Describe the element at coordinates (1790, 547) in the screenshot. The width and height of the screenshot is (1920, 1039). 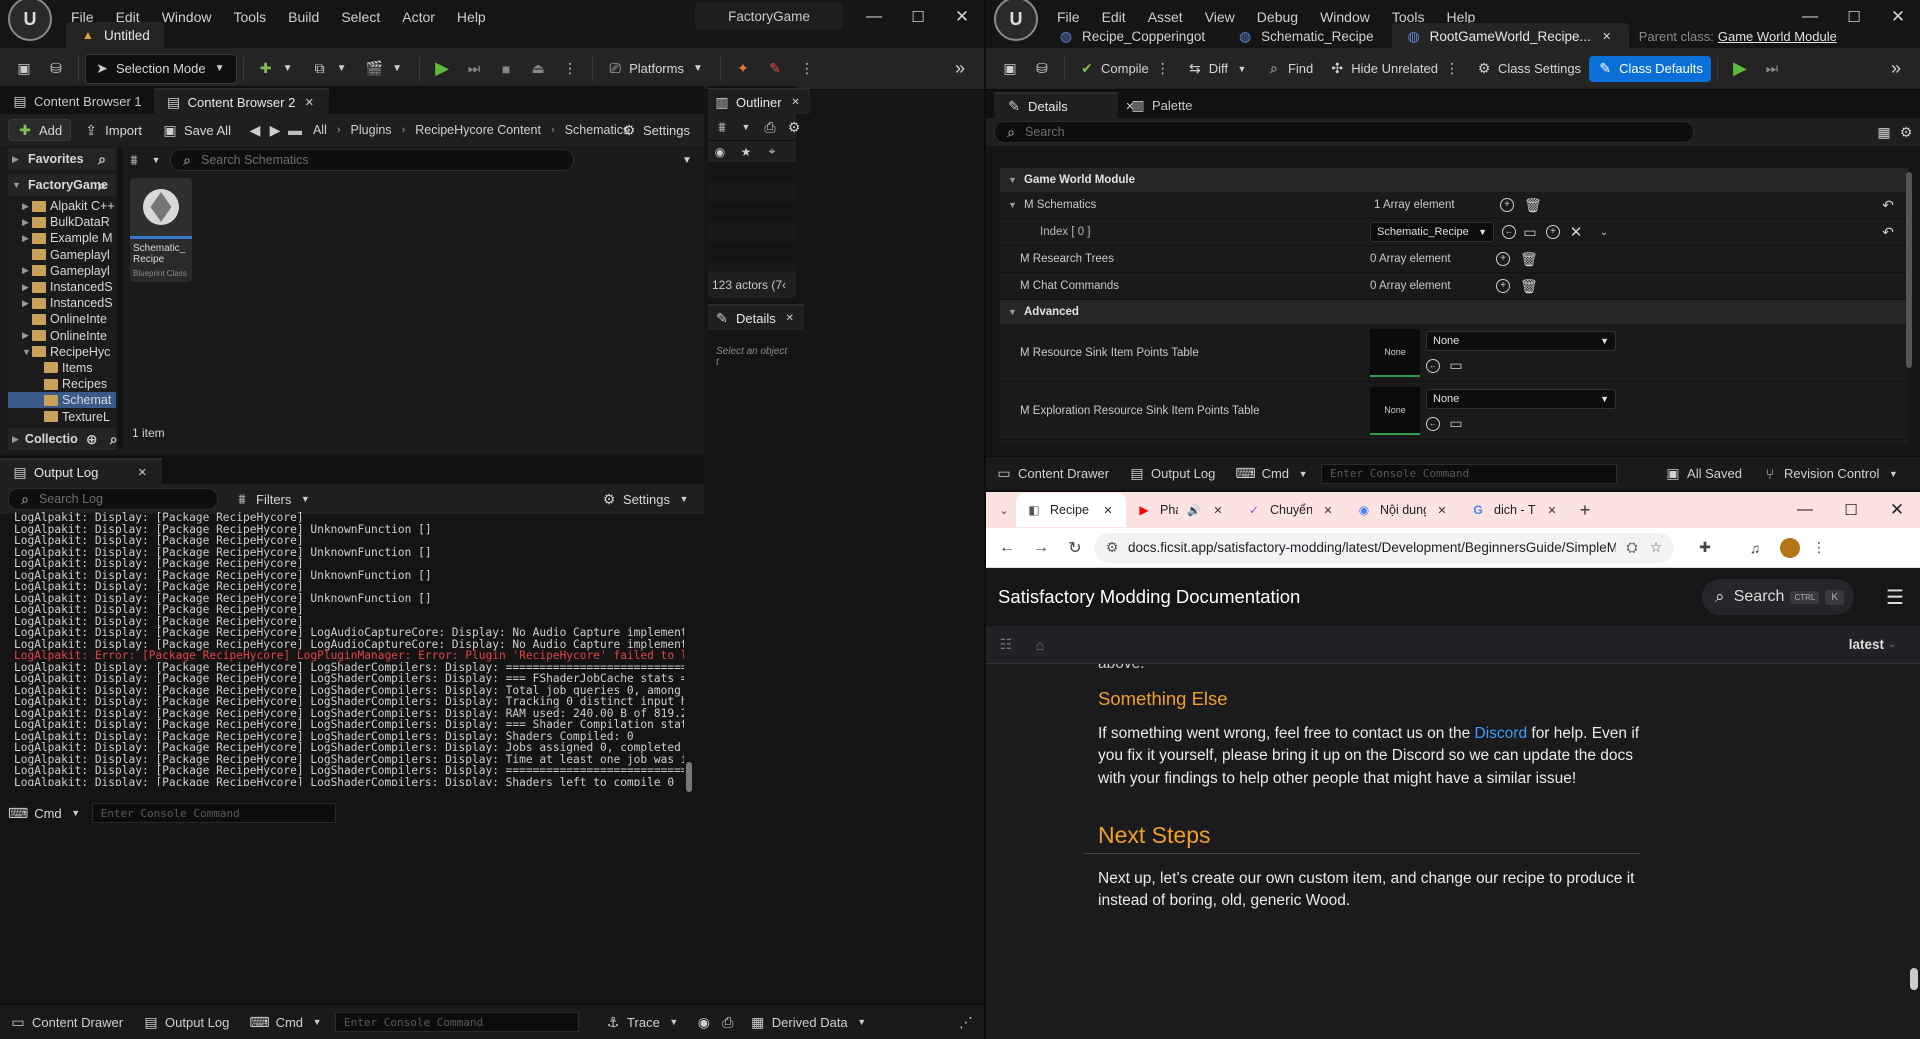
I see `avatar` at that location.